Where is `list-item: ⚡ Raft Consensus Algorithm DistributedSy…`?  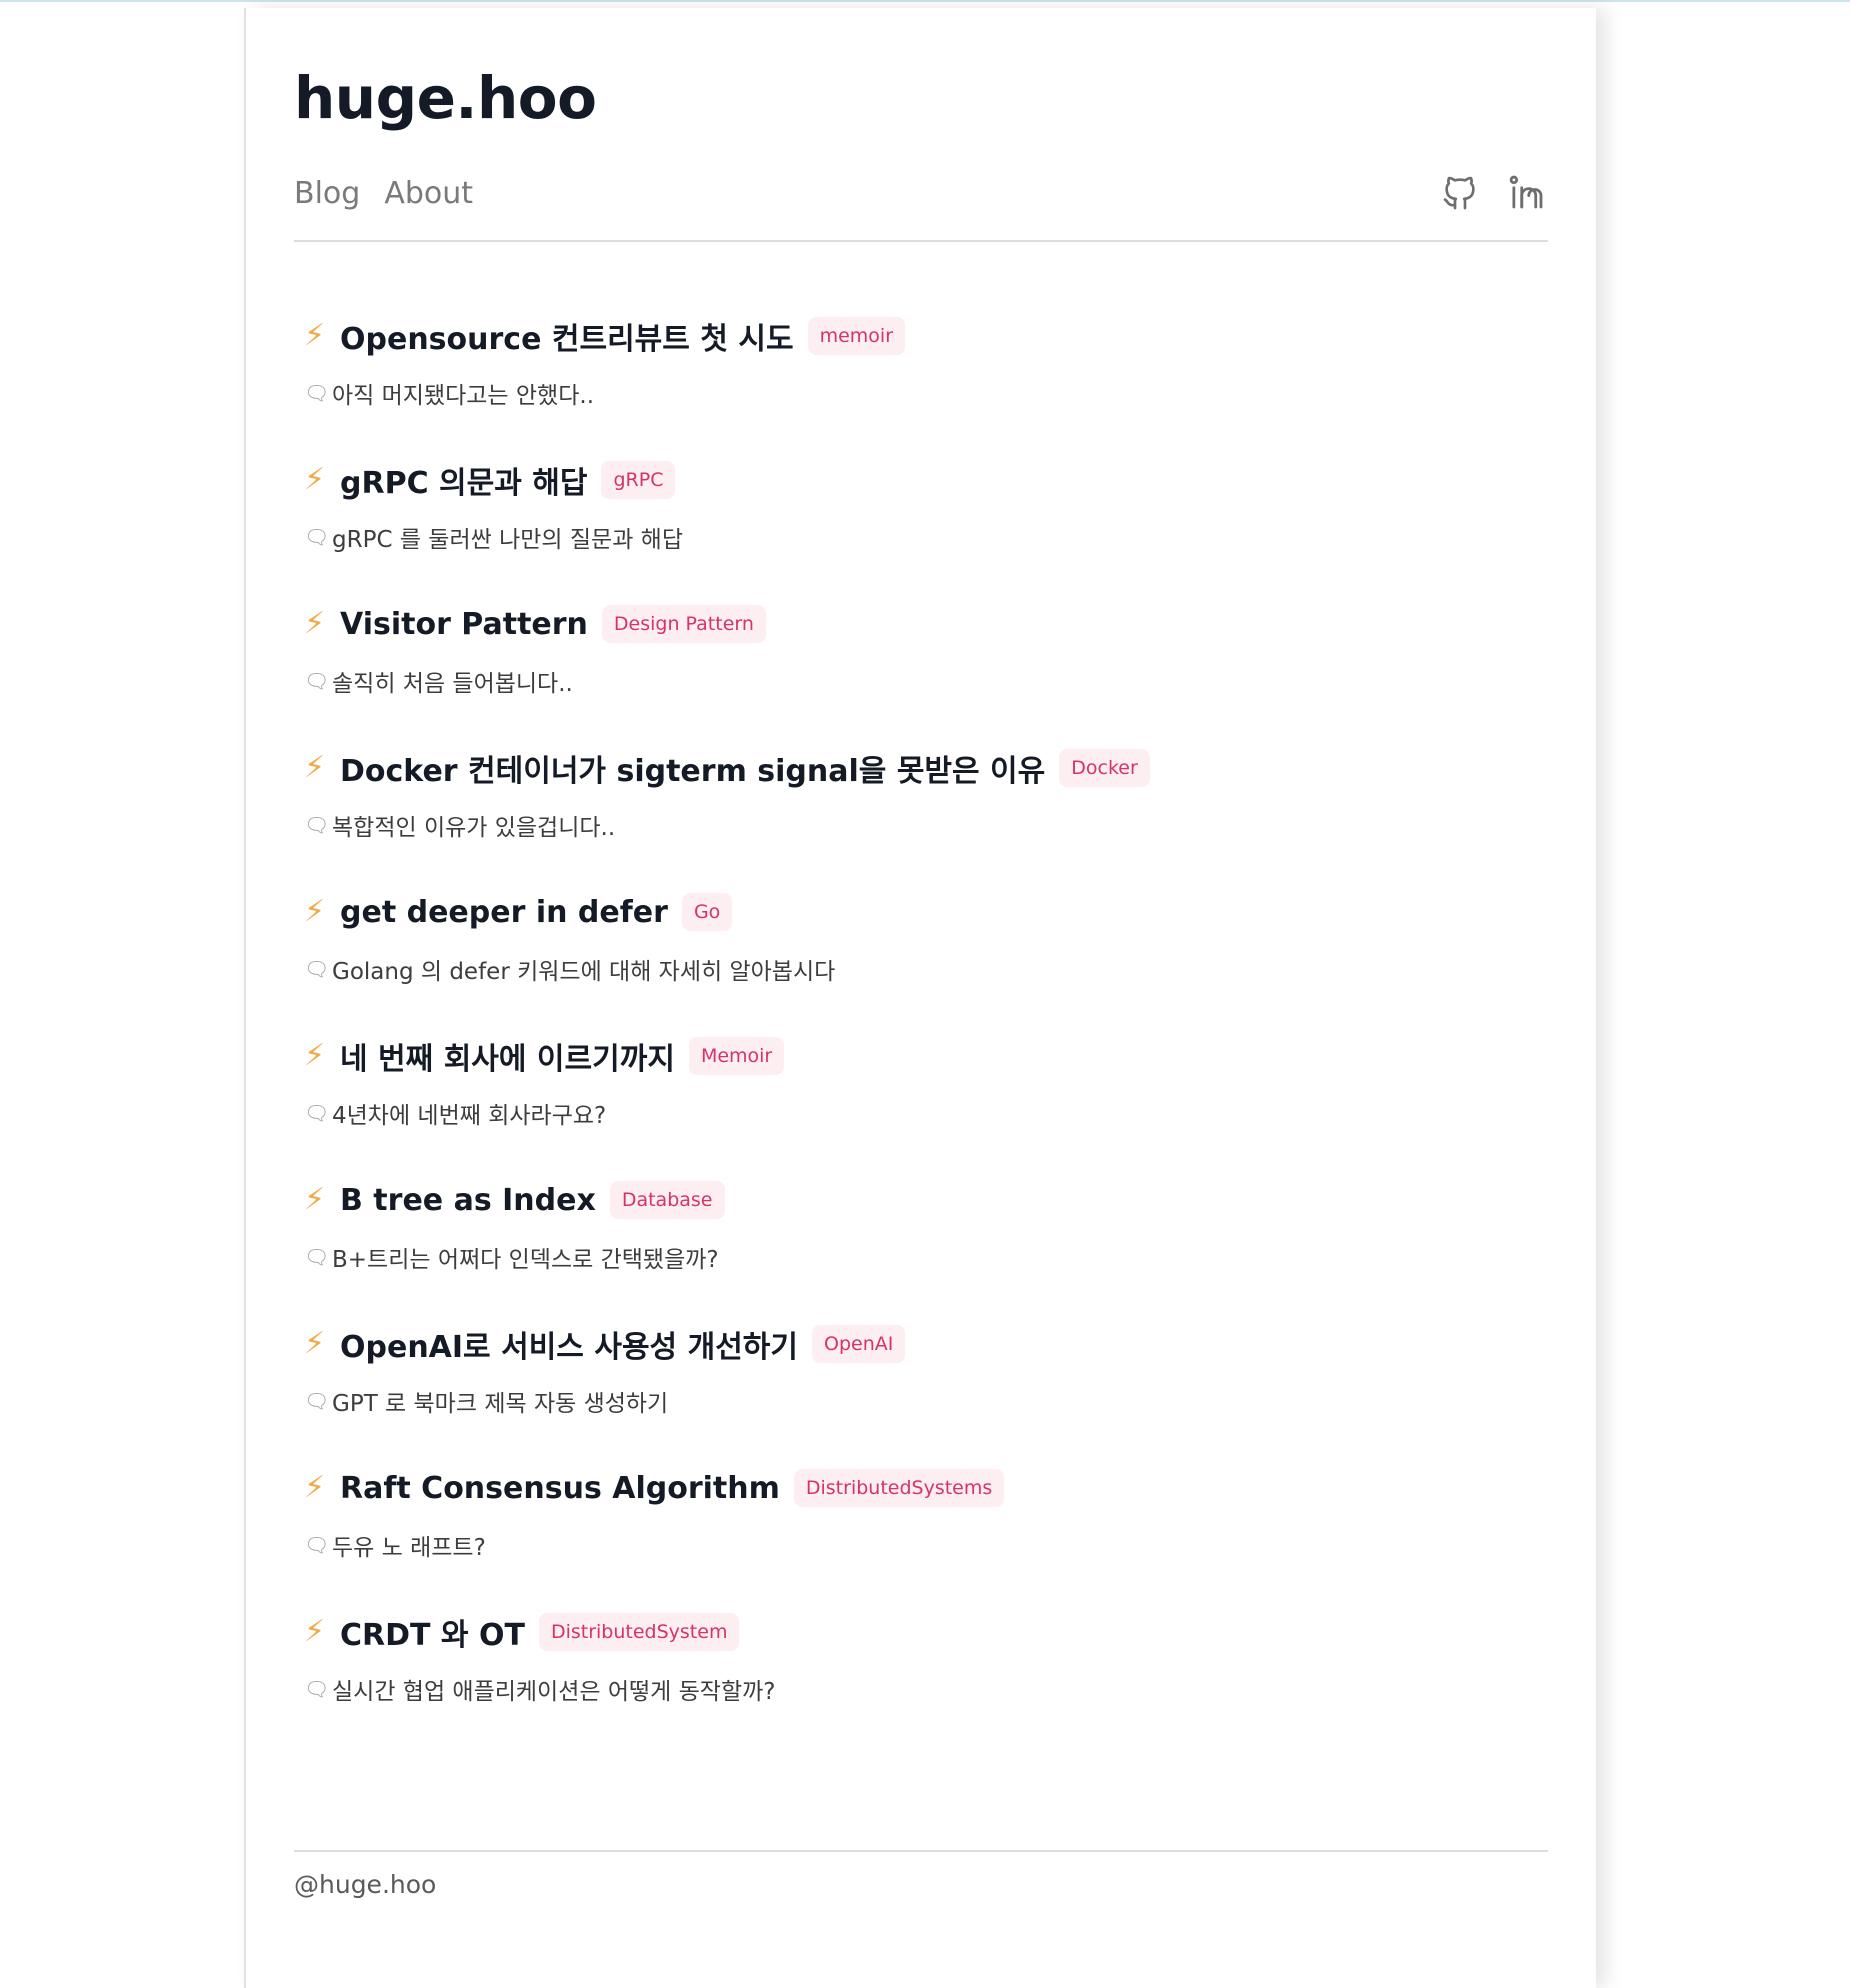 list-item: ⚡ Raft Consensus Algorithm DistributedSy… is located at coordinates (926, 1538).